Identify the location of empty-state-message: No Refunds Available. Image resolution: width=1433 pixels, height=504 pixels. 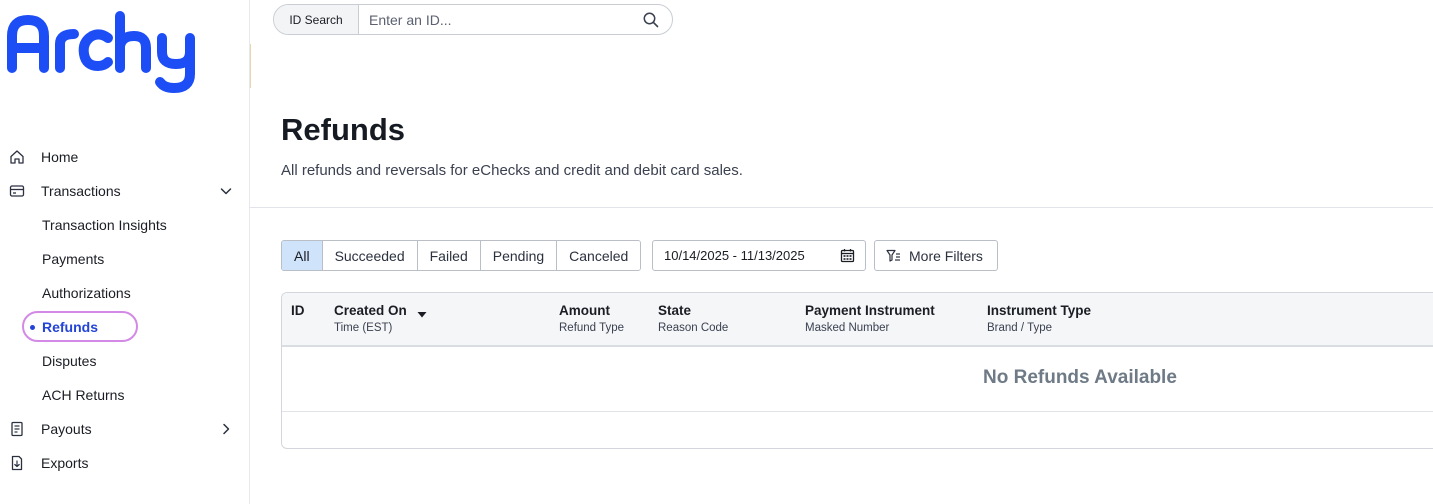
(1080, 377).